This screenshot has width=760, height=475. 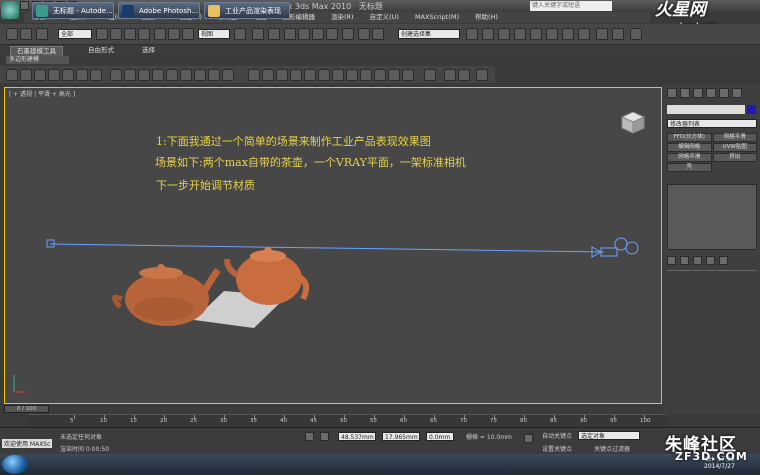 What do you see at coordinates (37, 60) in the screenshot?
I see `polygon-modeling-panel: 多边形建模` at bounding box center [37, 60].